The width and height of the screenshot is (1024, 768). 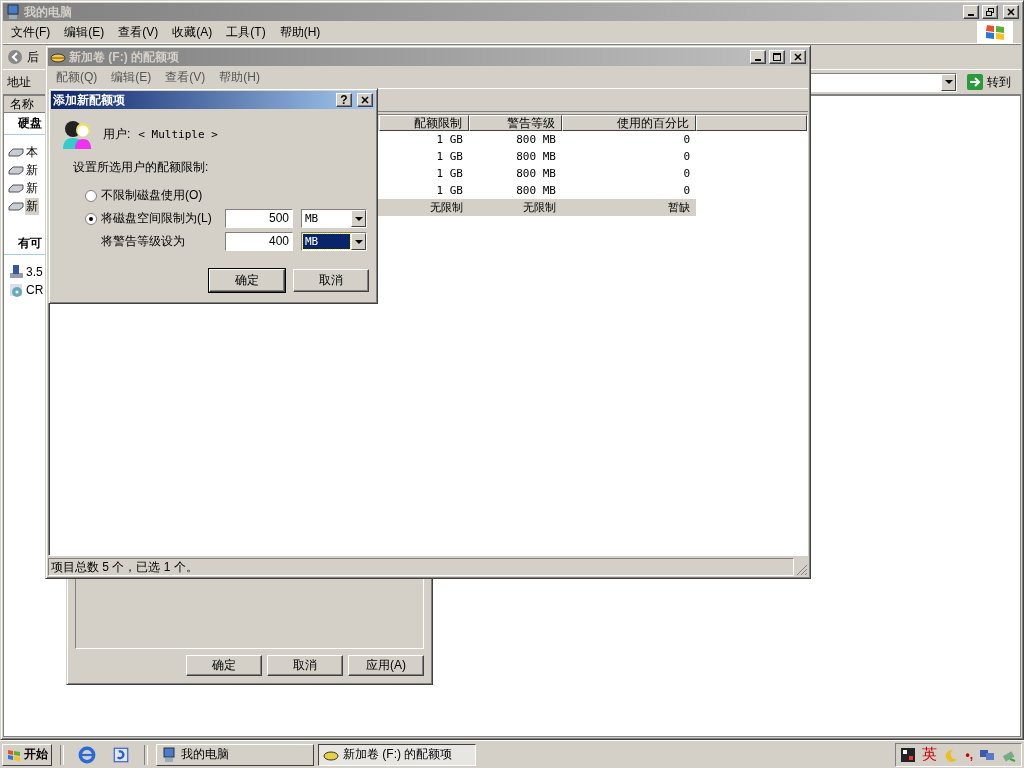 What do you see at coordinates (421, 567) in the screenshot?
I see `status-bar: 项目总数 5 个，已选 1 个。` at bounding box center [421, 567].